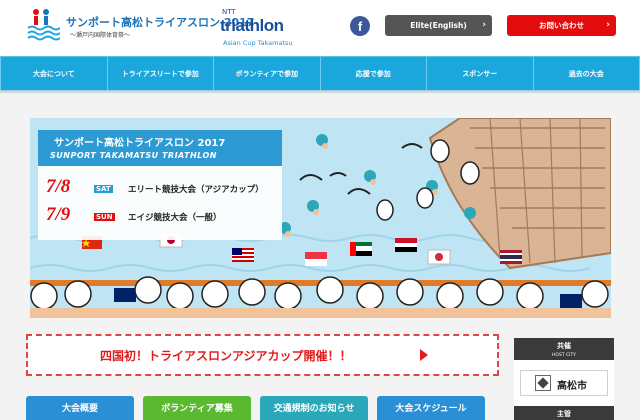 The width and height of the screenshot is (640, 420). Describe the element at coordinates (587, 73) in the screenshot. I see `nav-item-past-events: 過去の大会` at that location.